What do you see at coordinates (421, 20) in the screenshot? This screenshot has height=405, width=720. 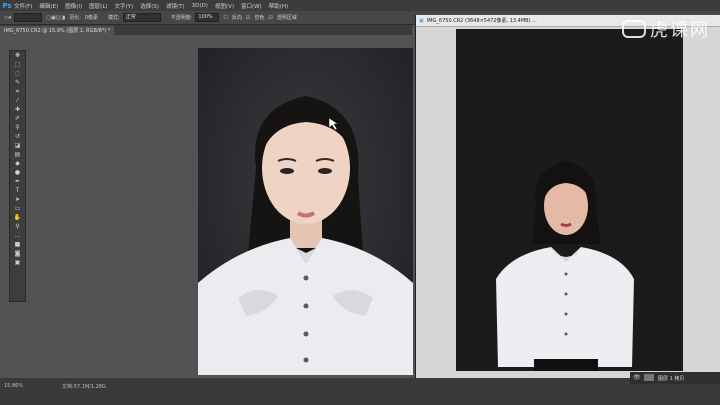 I see `file-icon: ▣` at bounding box center [421, 20].